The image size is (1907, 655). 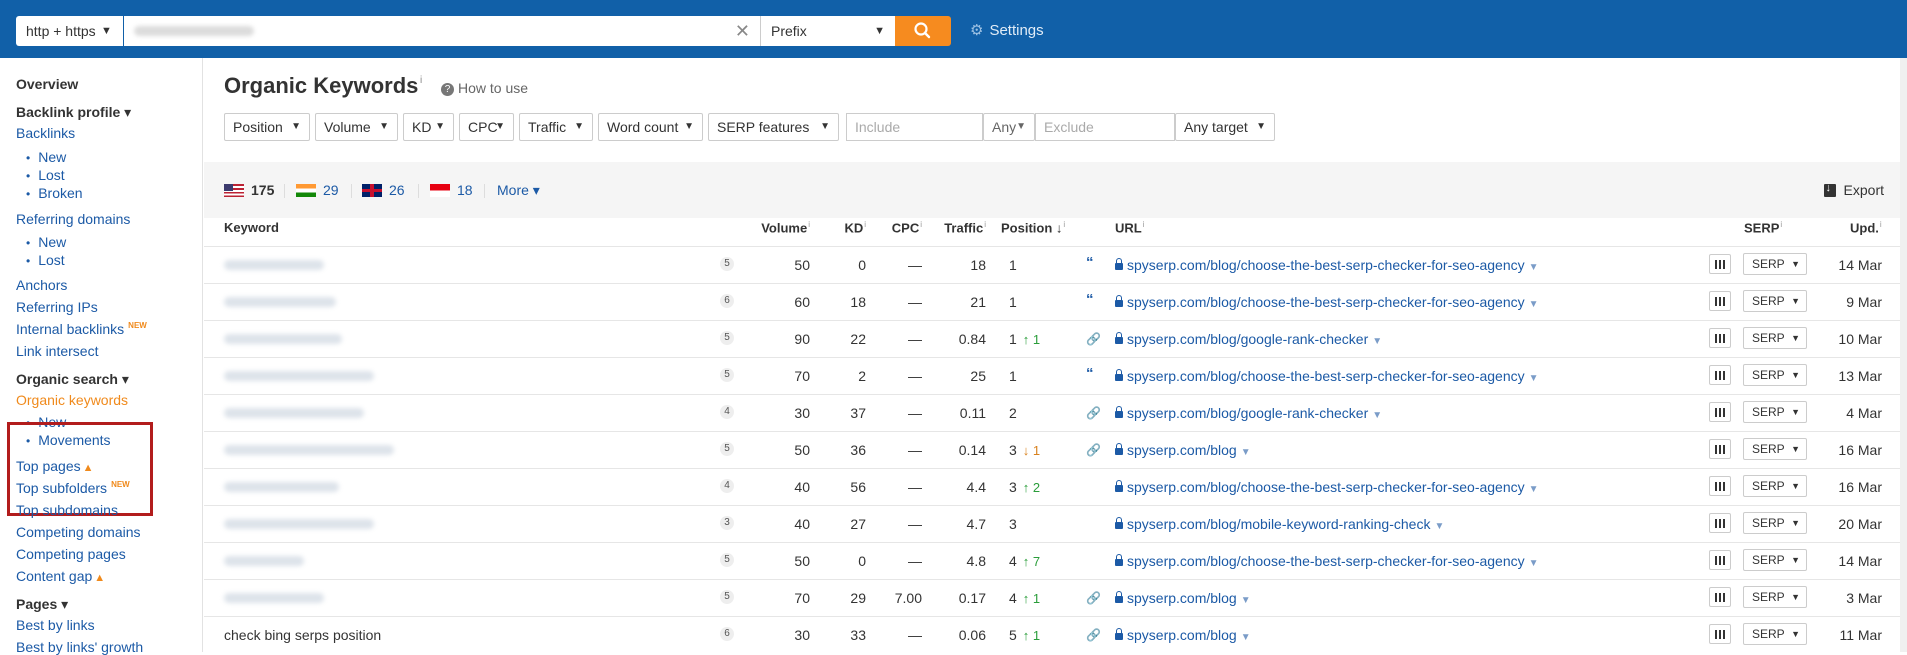 What do you see at coordinates (914, 127) in the screenshot?
I see `include-input: Include` at bounding box center [914, 127].